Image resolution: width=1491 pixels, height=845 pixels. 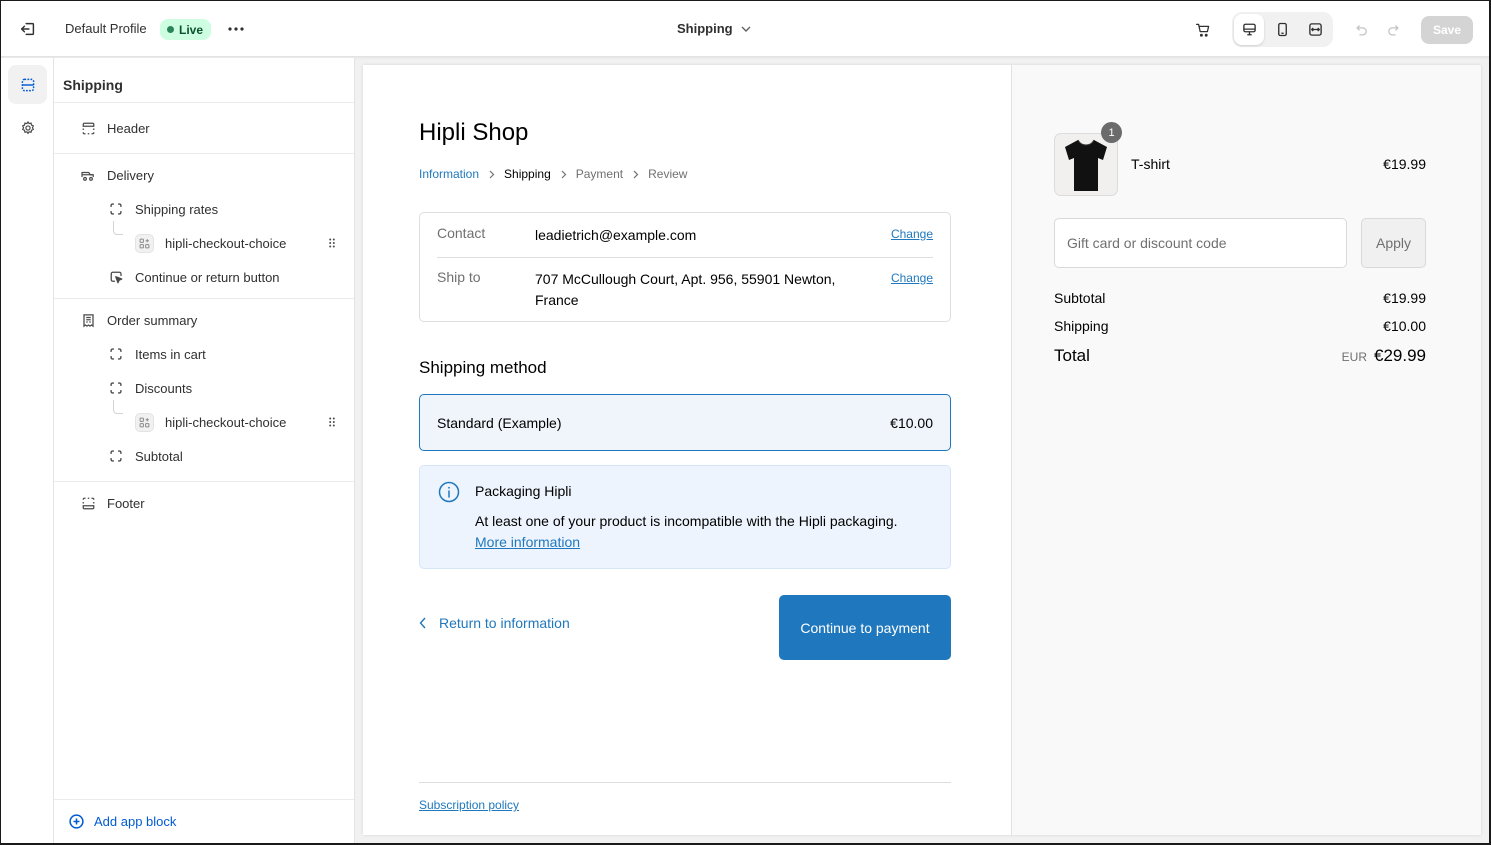 I want to click on mobile-view-button, so click(x=1282, y=29).